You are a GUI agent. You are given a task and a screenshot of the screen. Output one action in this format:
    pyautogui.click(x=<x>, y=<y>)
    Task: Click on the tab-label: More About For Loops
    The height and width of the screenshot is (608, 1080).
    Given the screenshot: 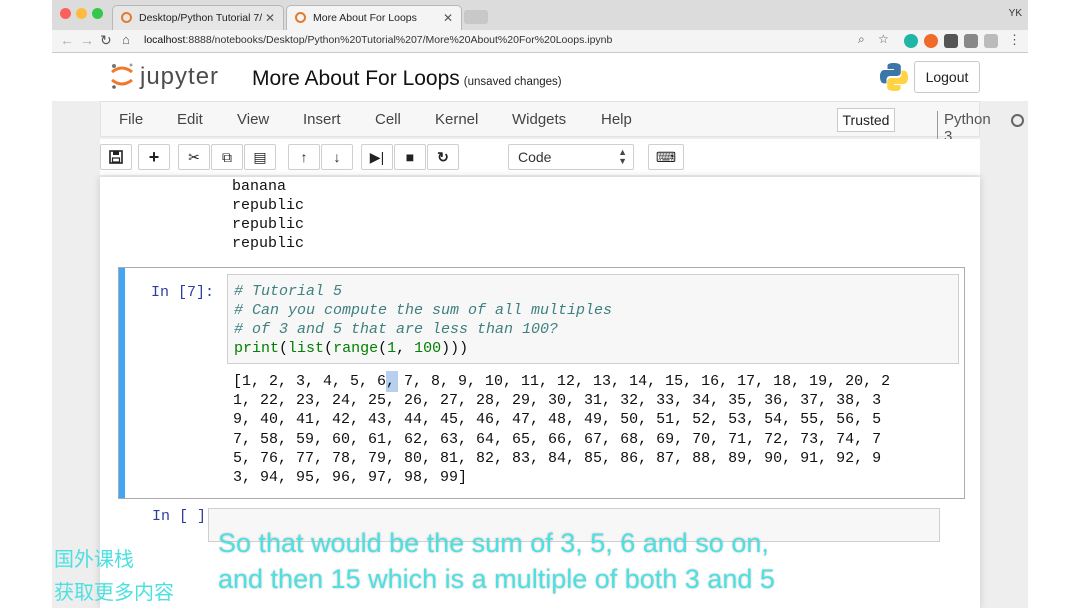 What is the action you would take?
    pyautogui.click(x=365, y=18)
    